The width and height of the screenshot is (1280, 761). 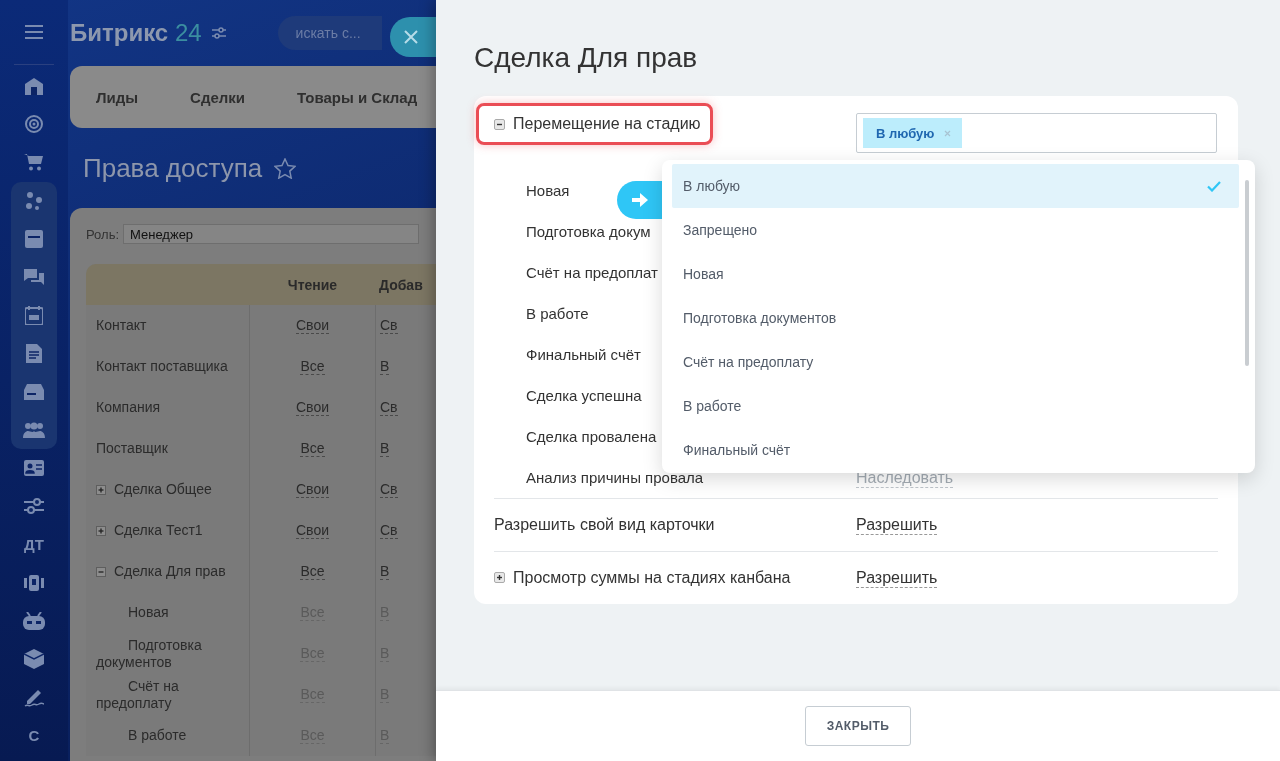 What do you see at coordinates (271, 234) in the screenshot?
I see `role-field: Менеджер` at bounding box center [271, 234].